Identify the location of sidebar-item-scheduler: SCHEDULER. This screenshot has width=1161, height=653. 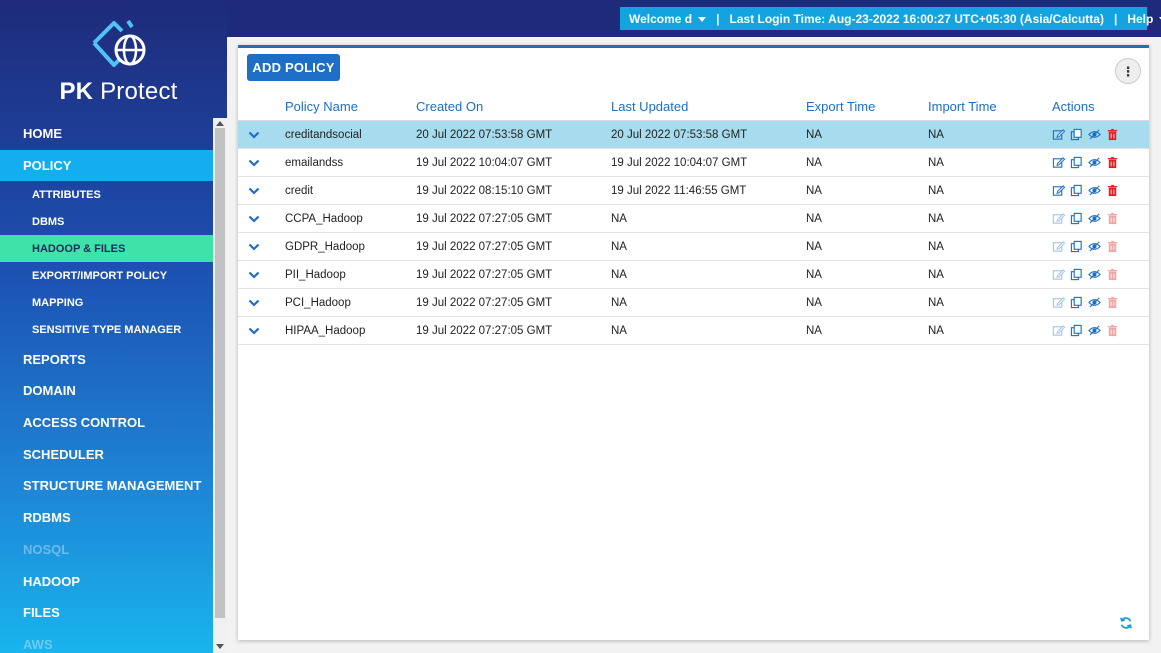
(106, 454).